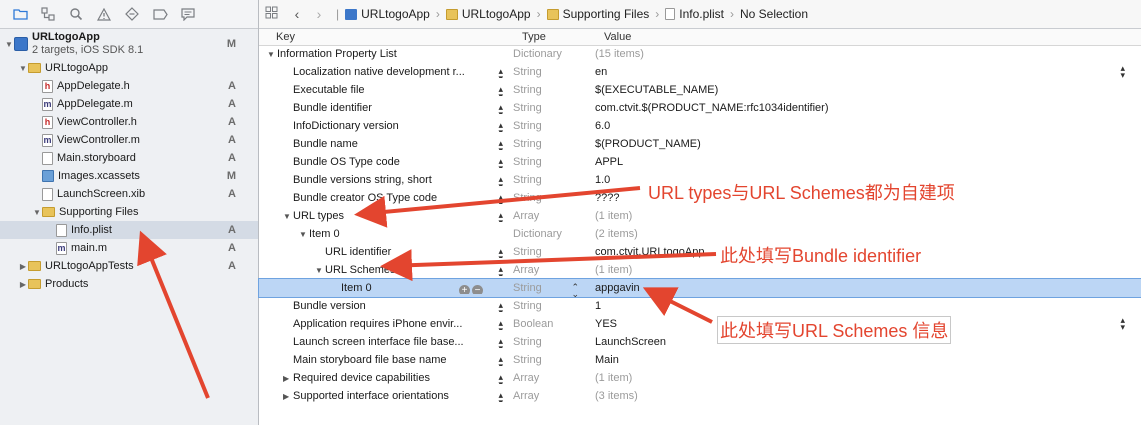  What do you see at coordinates (382, 126) in the screenshot?
I see `plist-key-cell: InfoDictionary version ▴ ▾` at bounding box center [382, 126].